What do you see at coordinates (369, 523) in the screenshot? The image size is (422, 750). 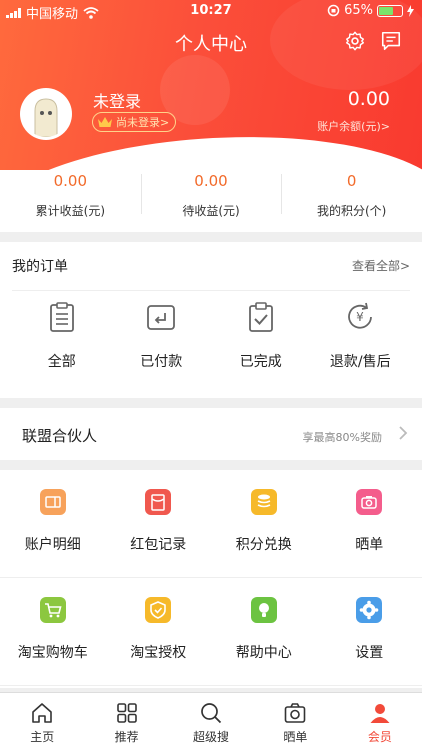 I see `share-order-button: 晒单` at bounding box center [369, 523].